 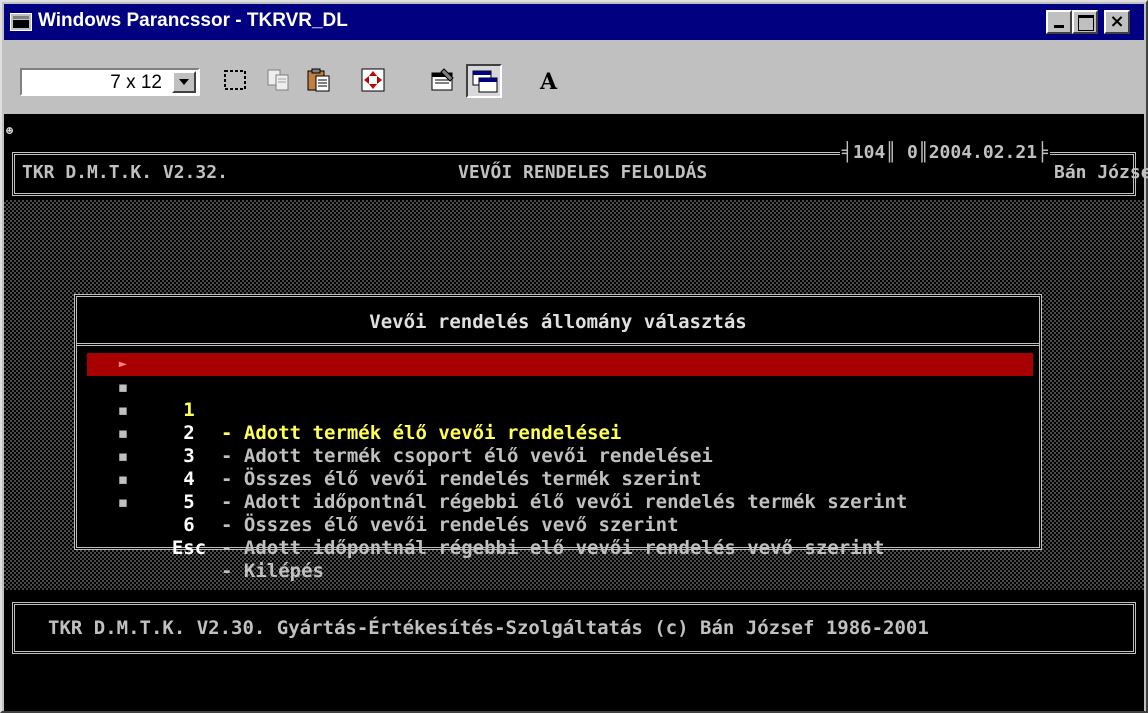 I want to click on background-icon, so click(x=485, y=81).